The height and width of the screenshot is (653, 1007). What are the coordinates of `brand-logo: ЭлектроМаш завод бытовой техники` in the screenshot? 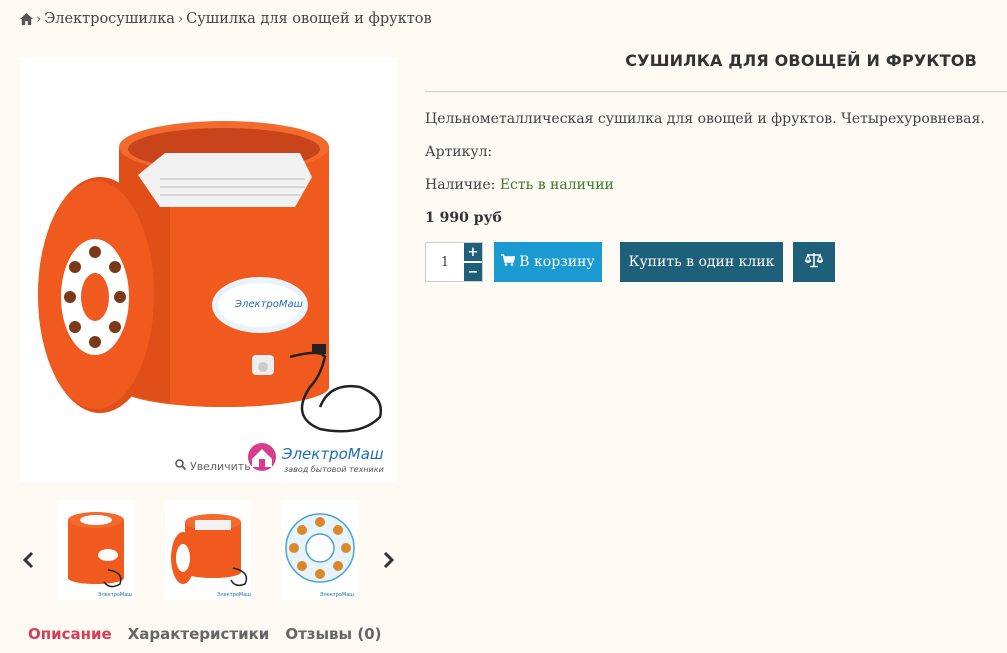 It's located at (318, 459).